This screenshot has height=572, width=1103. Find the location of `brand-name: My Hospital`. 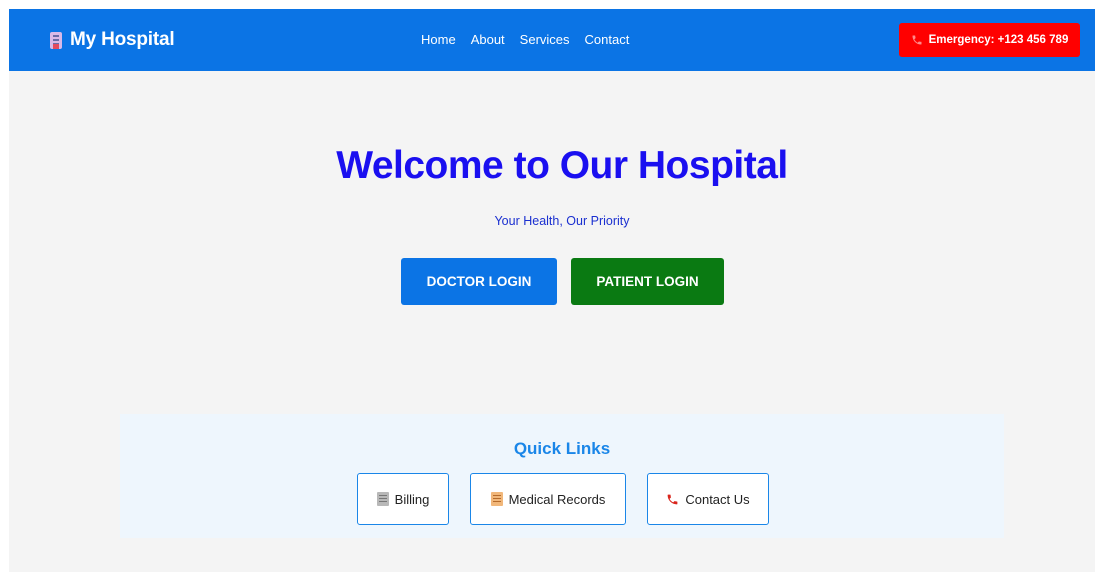

brand-name: My Hospital is located at coordinates (122, 39).